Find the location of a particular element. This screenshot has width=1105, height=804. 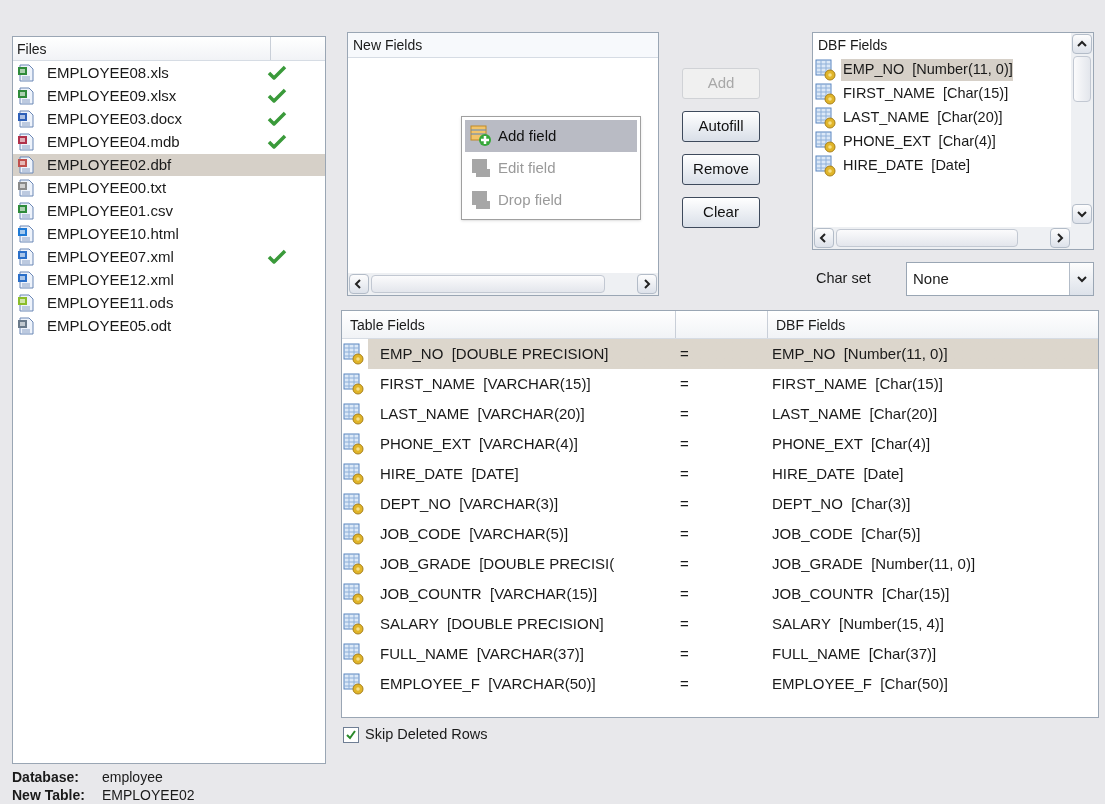

file-list-item: EMPLOYEE05.odt is located at coordinates (169, 326).